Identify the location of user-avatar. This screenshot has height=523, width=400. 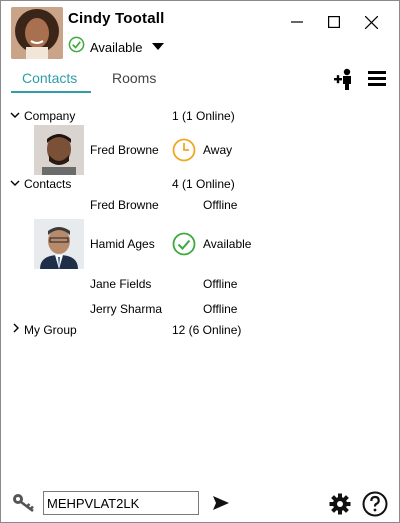
(37, 33).